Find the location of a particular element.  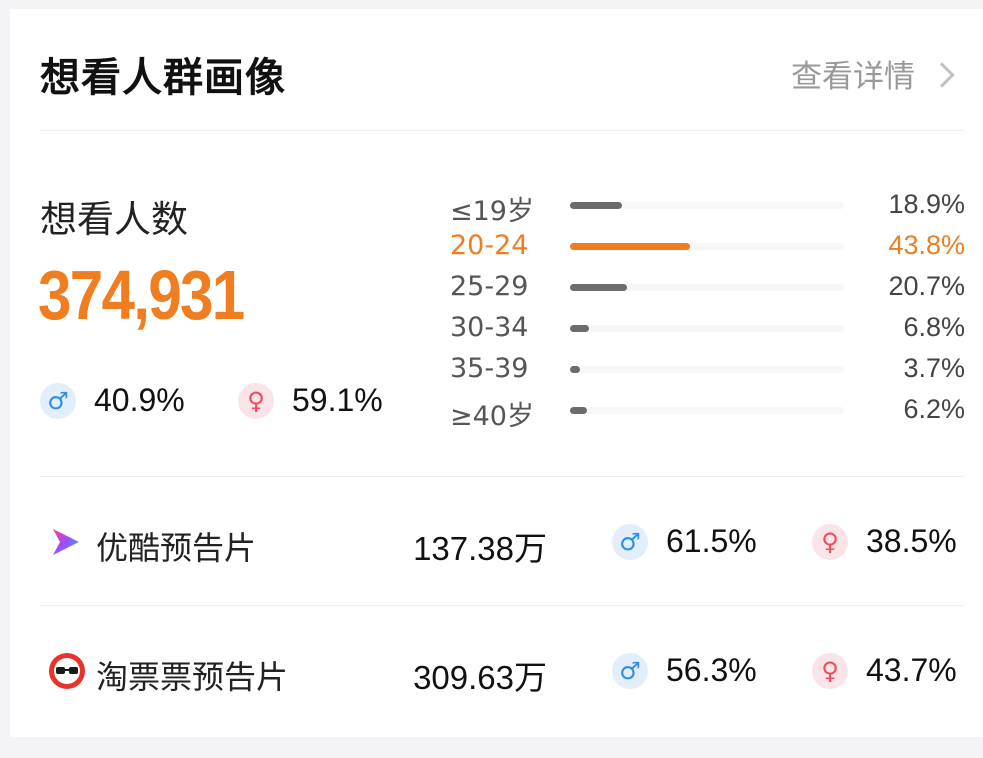

summary-female: ♀ 59.1% is located at coordinates (310, 400).